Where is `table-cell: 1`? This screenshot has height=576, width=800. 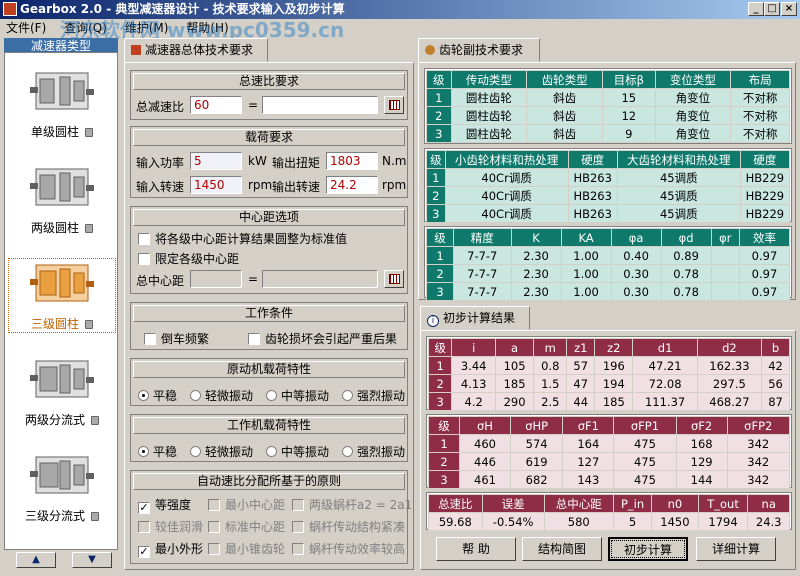 table-cell: 1 is located at coordinates (444, 443).